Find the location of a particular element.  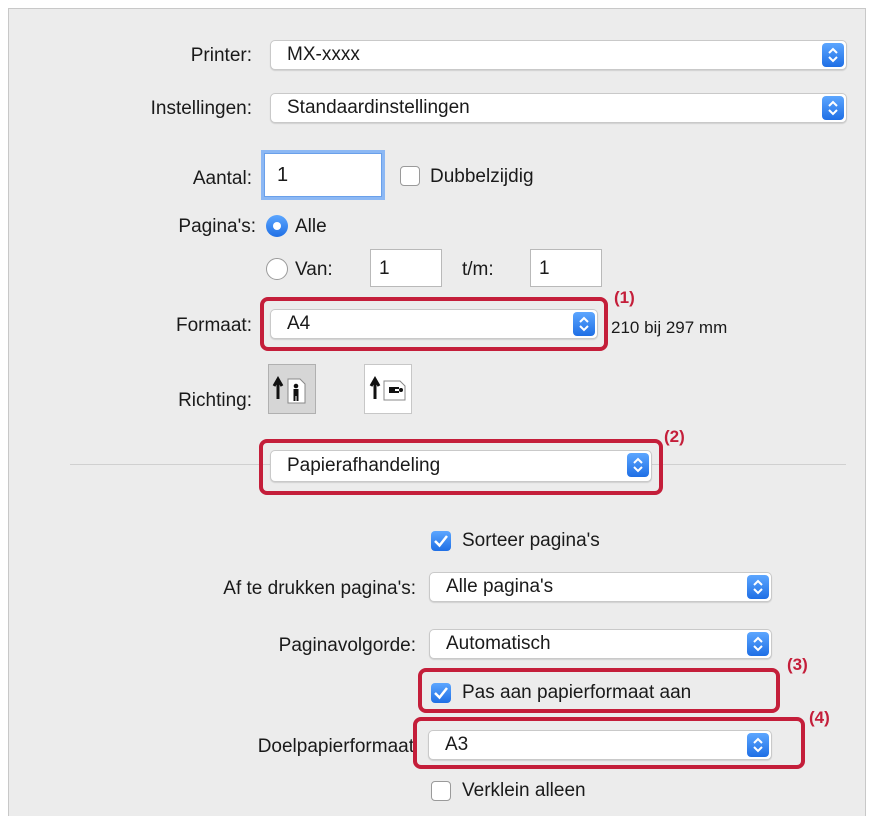

copies-input: 1 is located at coordinates (323, 175).